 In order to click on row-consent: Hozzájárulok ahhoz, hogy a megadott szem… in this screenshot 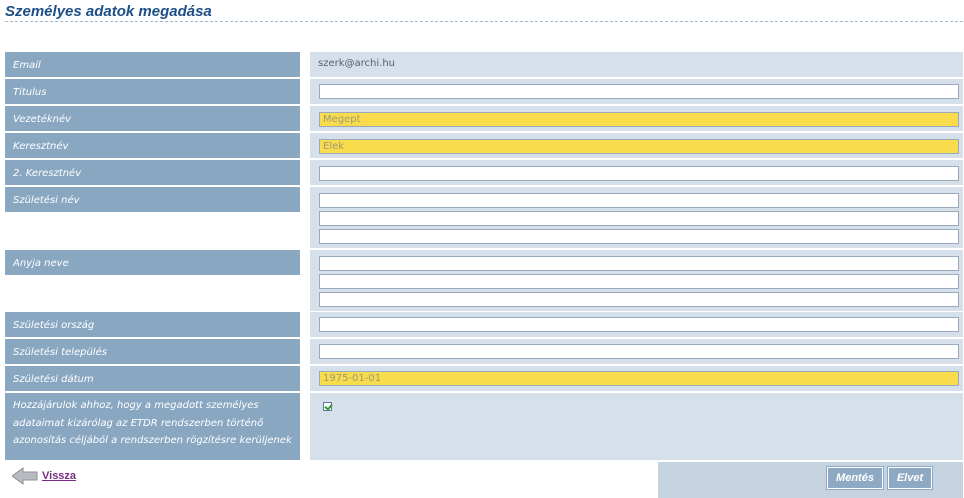, I will do `click(484, 426)`.